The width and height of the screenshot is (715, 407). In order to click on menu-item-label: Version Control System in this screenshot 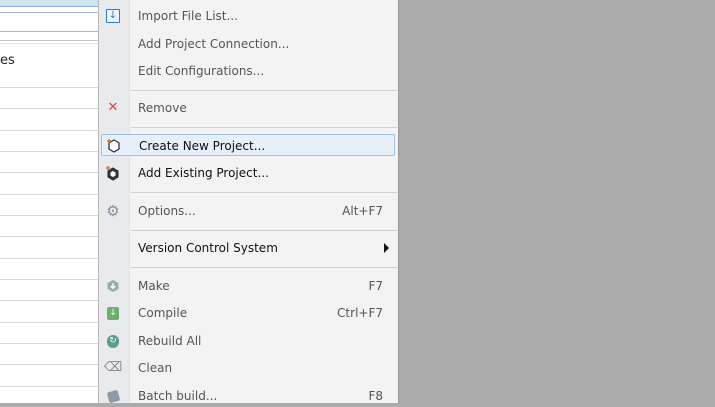, I will do `click(208, 248)`.